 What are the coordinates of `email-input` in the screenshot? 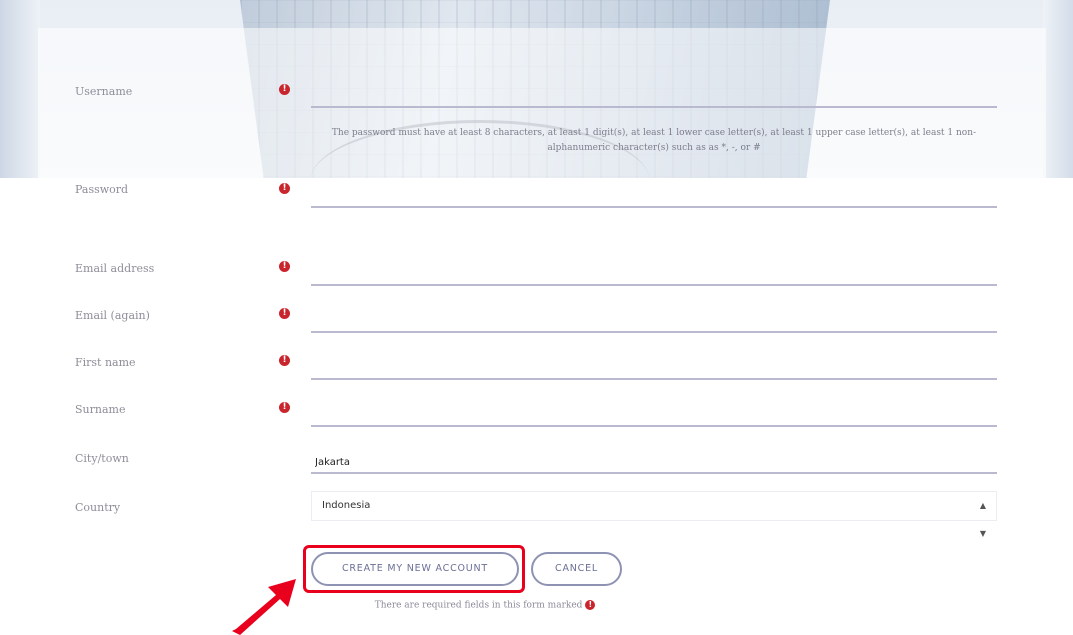 It's located at (654, 275).